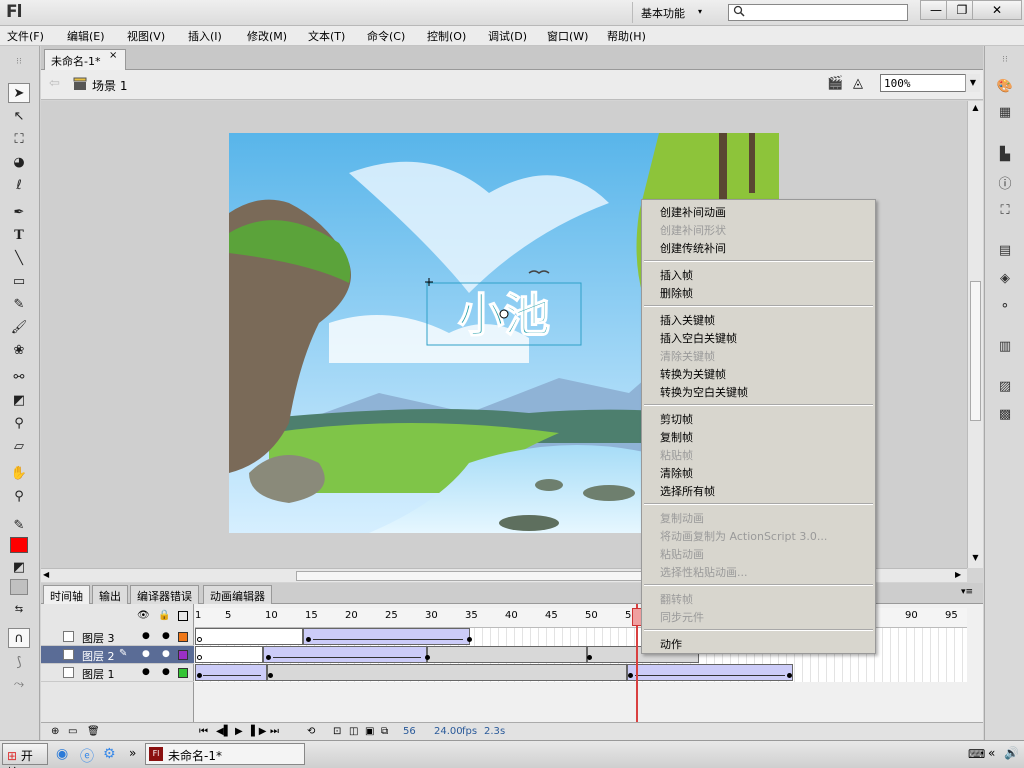  I want to click on layer-row: 图层 3 ● ●, so click(117, 637).